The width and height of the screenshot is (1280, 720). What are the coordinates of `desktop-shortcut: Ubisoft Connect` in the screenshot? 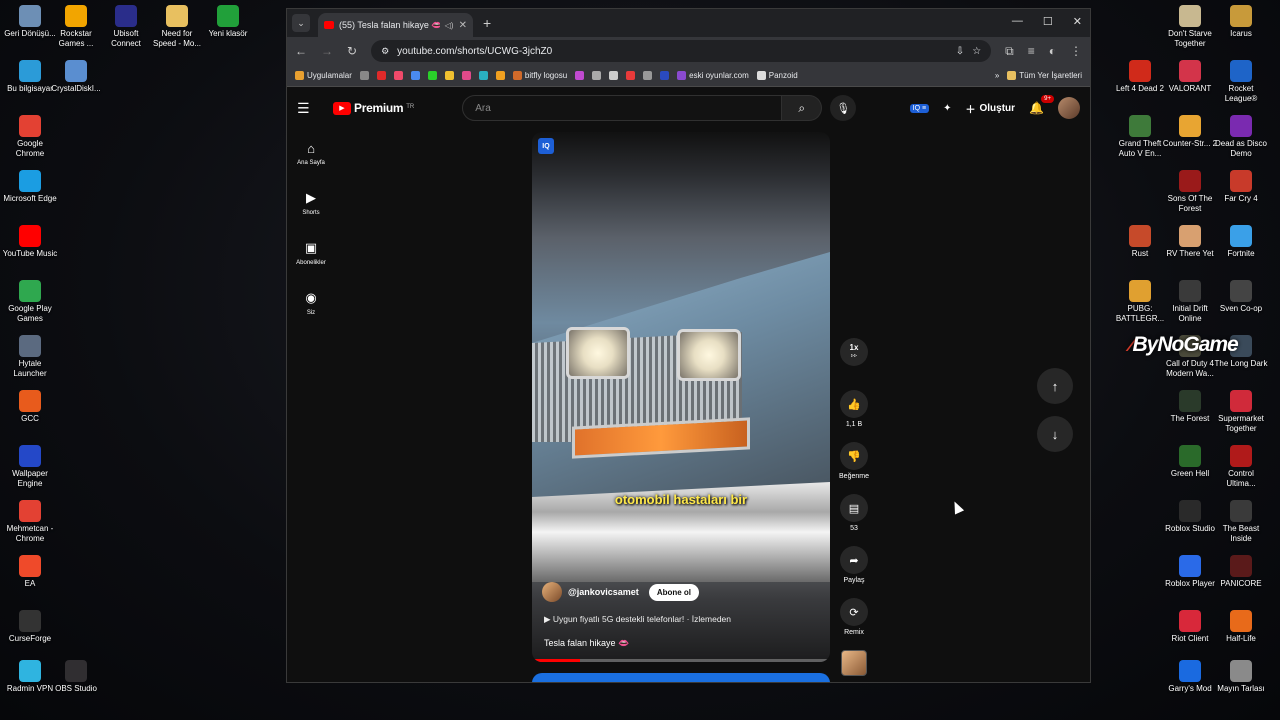 It's located at (126, 26).